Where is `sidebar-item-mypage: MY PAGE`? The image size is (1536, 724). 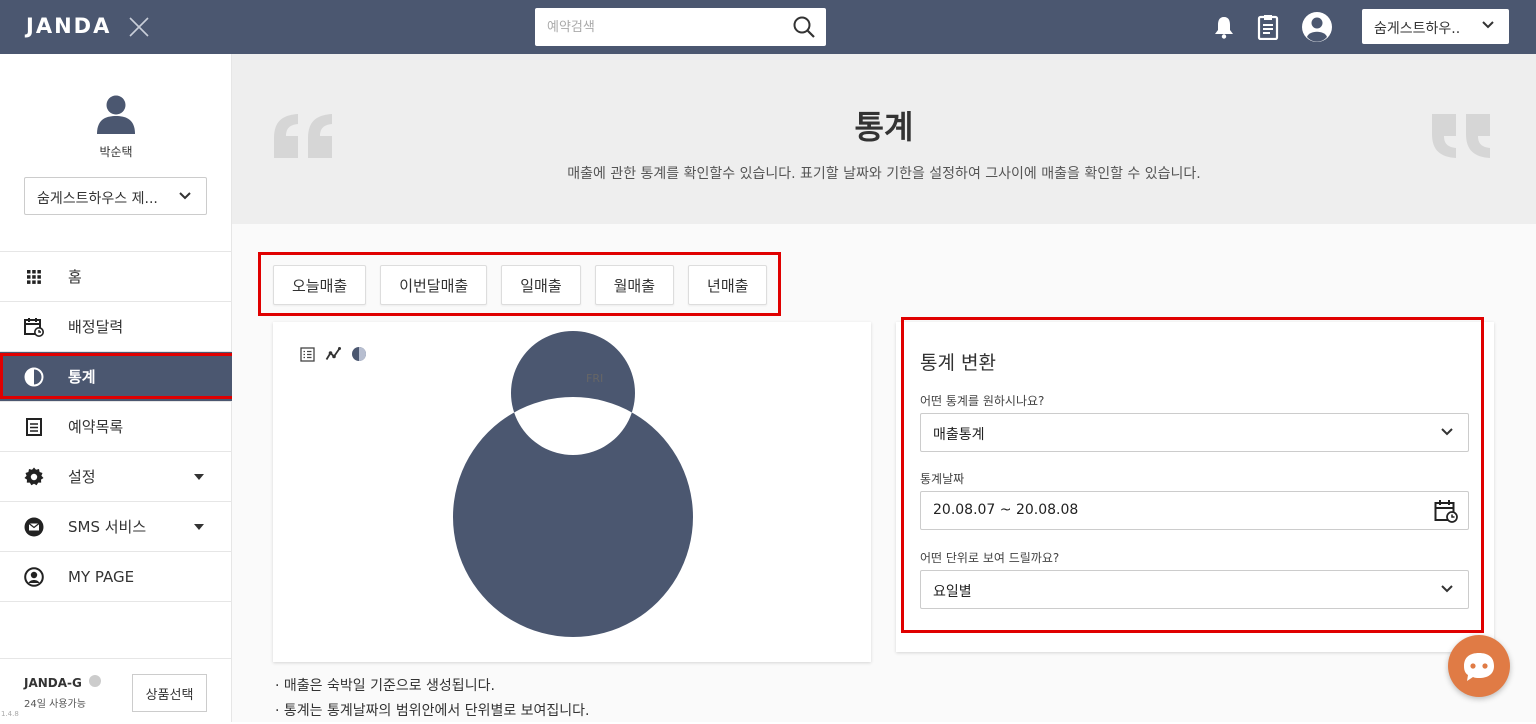
sidebar-item-mypage: MY PAGE is located at coordinates (116, 577).